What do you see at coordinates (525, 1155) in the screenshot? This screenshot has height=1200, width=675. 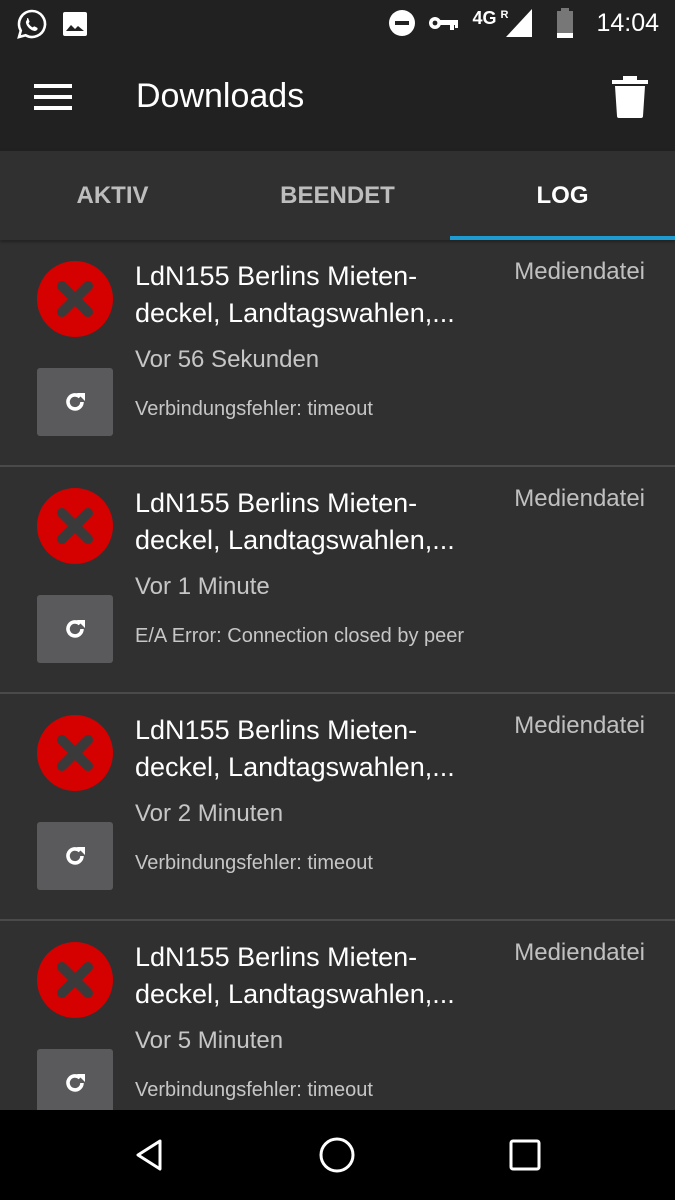 I see `recents-icon` at bounding box center [525, 1155].